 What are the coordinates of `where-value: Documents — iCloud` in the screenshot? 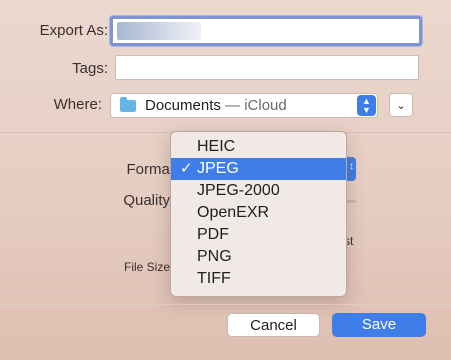 It's located at (216, 105).